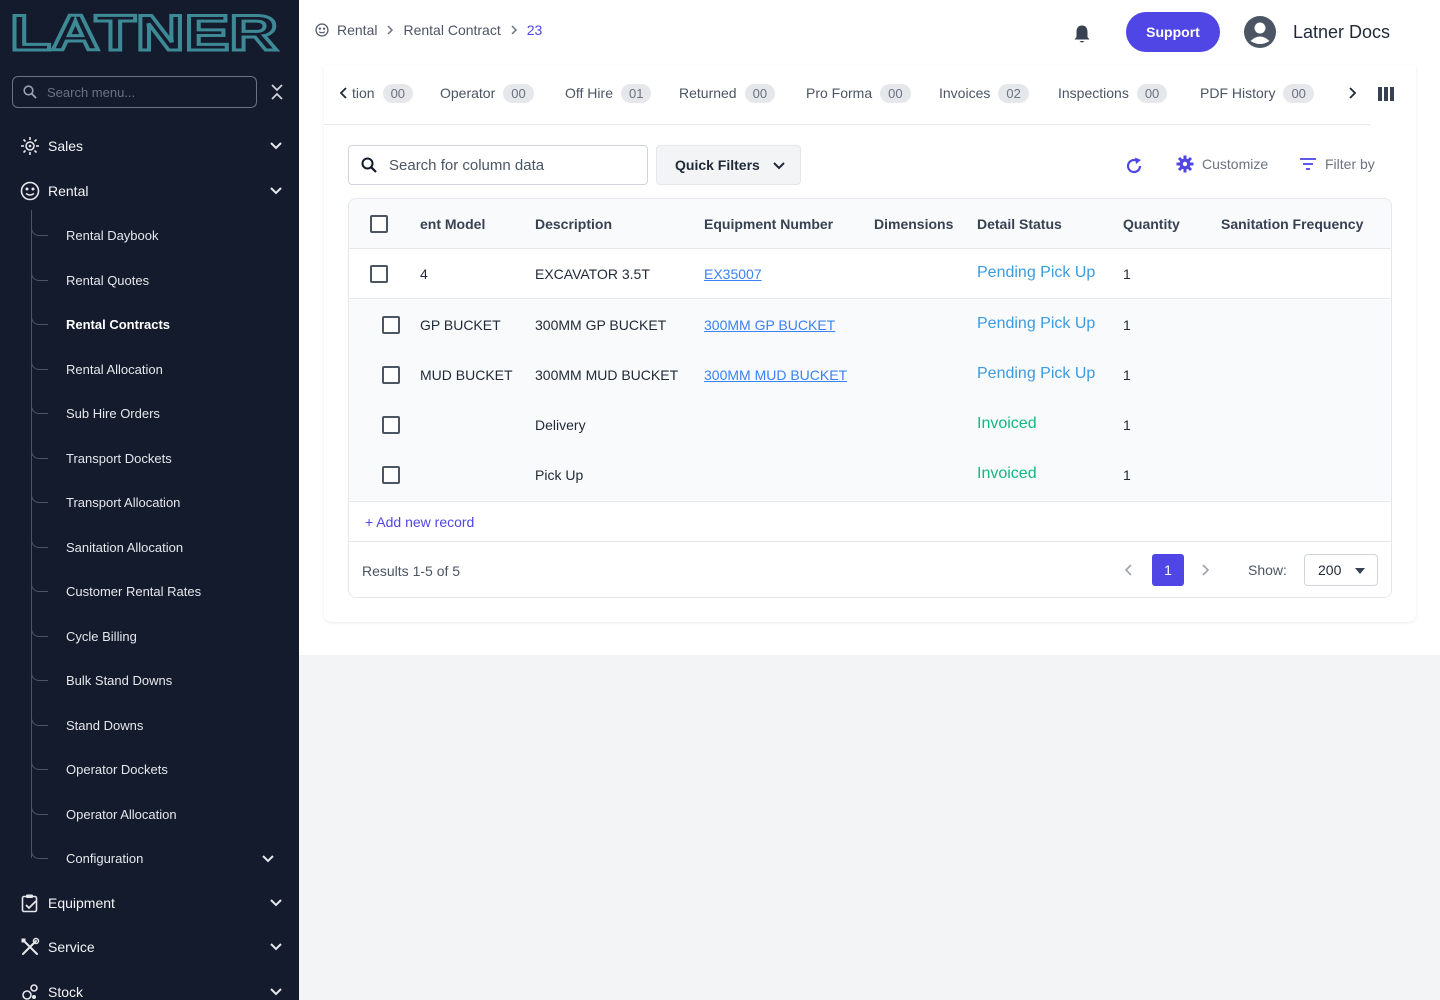 This screenshot has width=1440, height=1000. Describe the element at coordinates (1082, 34) in the screenshot. I see `bell-icon` at that location.